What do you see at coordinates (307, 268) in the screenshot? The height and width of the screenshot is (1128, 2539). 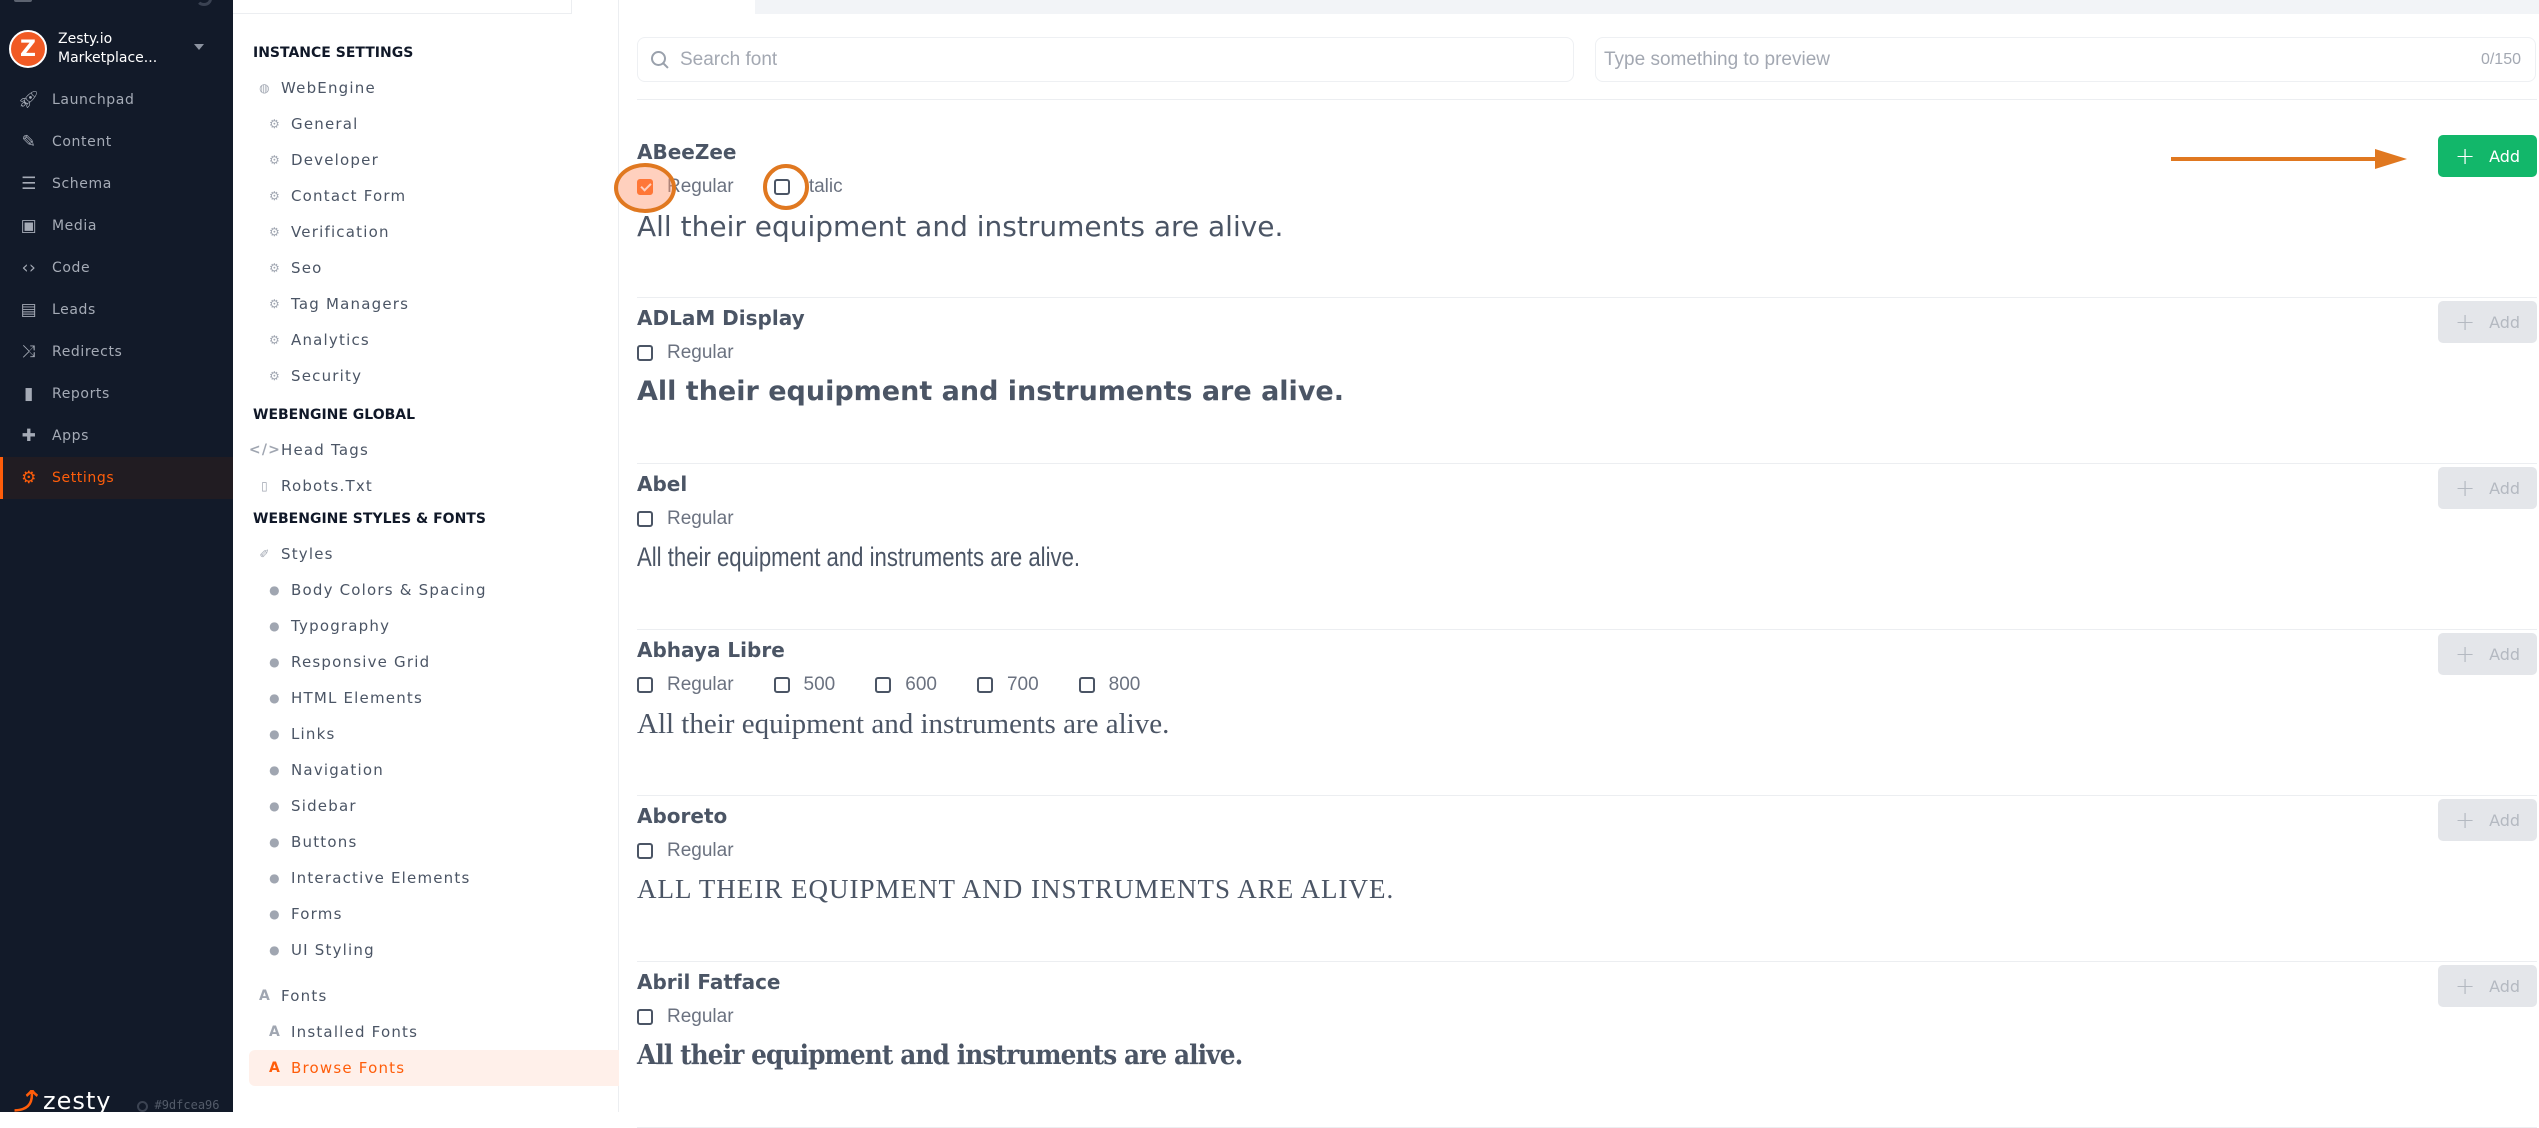 I see `settings-item-label: Seo` at bounding box center [307, 268].